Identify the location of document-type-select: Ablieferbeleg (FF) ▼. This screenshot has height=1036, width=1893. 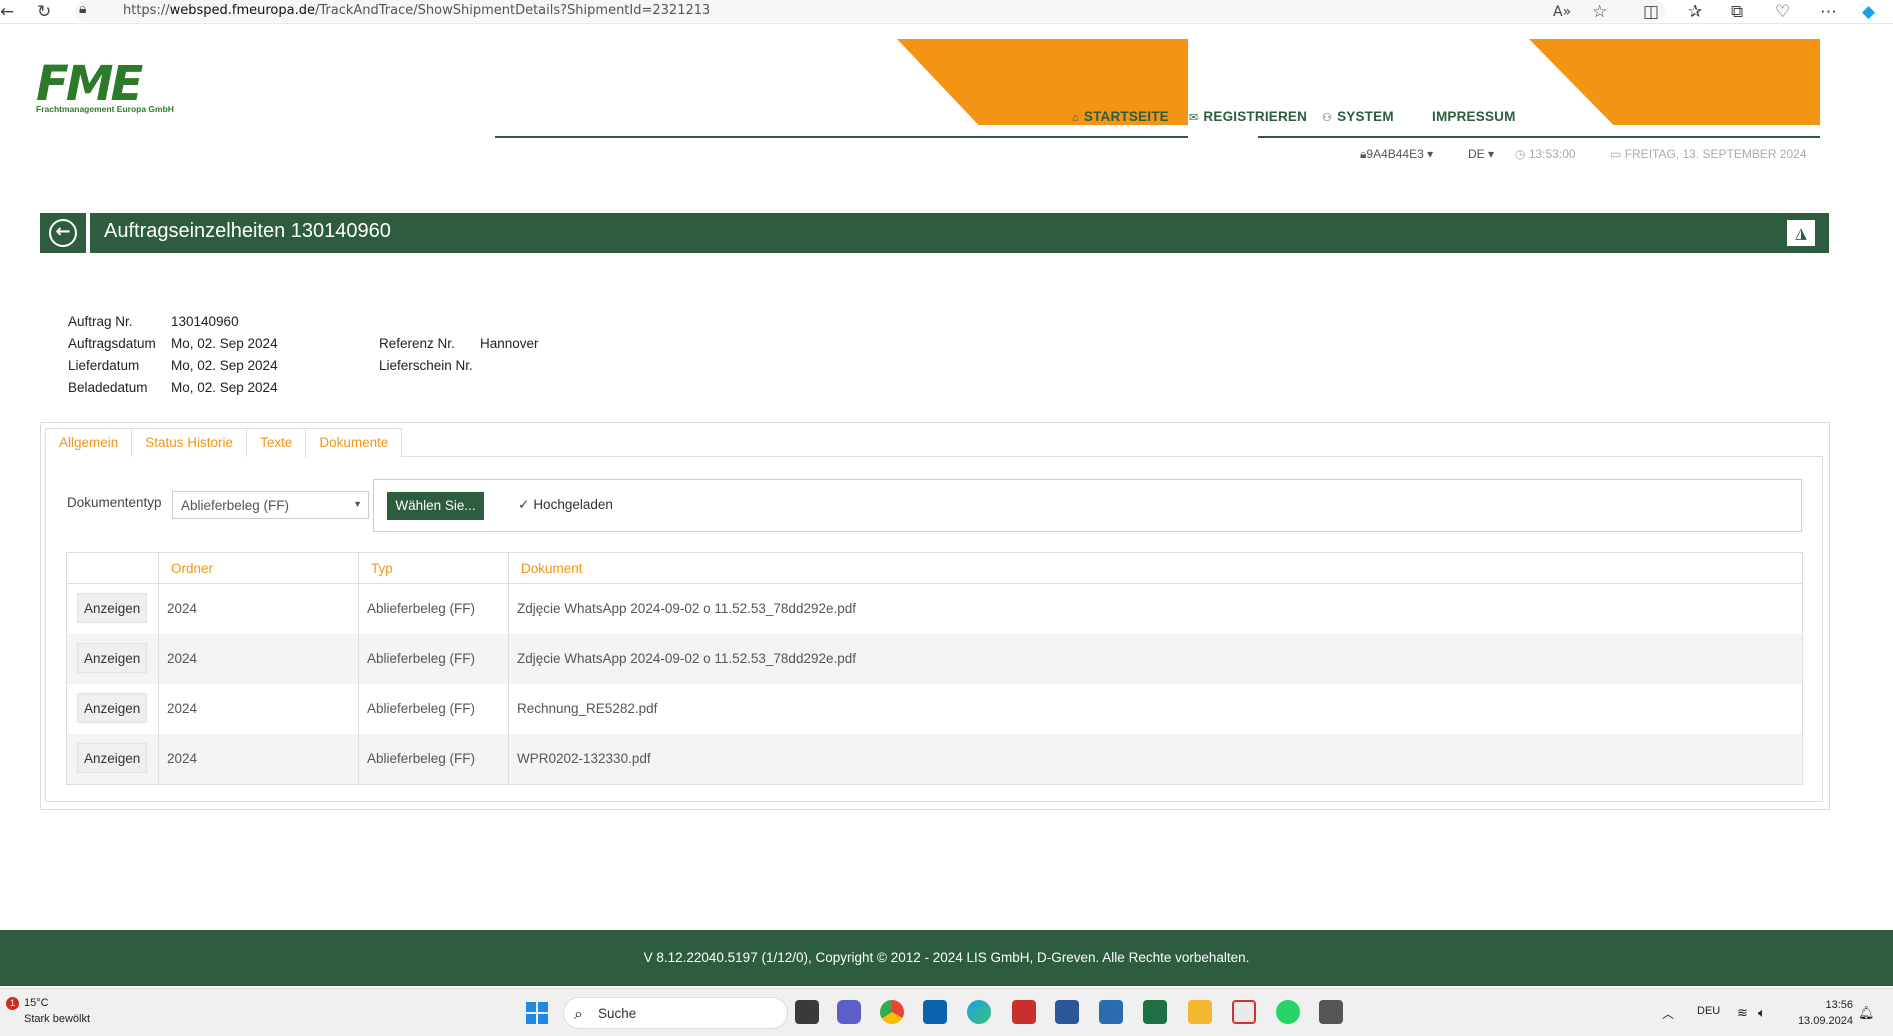
(270, 505).